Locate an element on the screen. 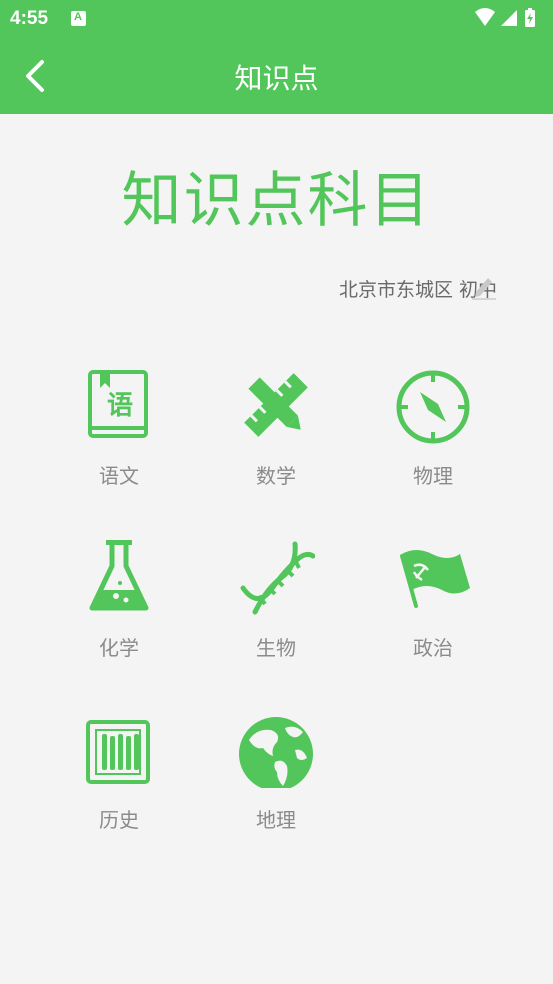 This screenshot has height=984, width=553. subject-history: 历史 is located at coordinates (119, 774).